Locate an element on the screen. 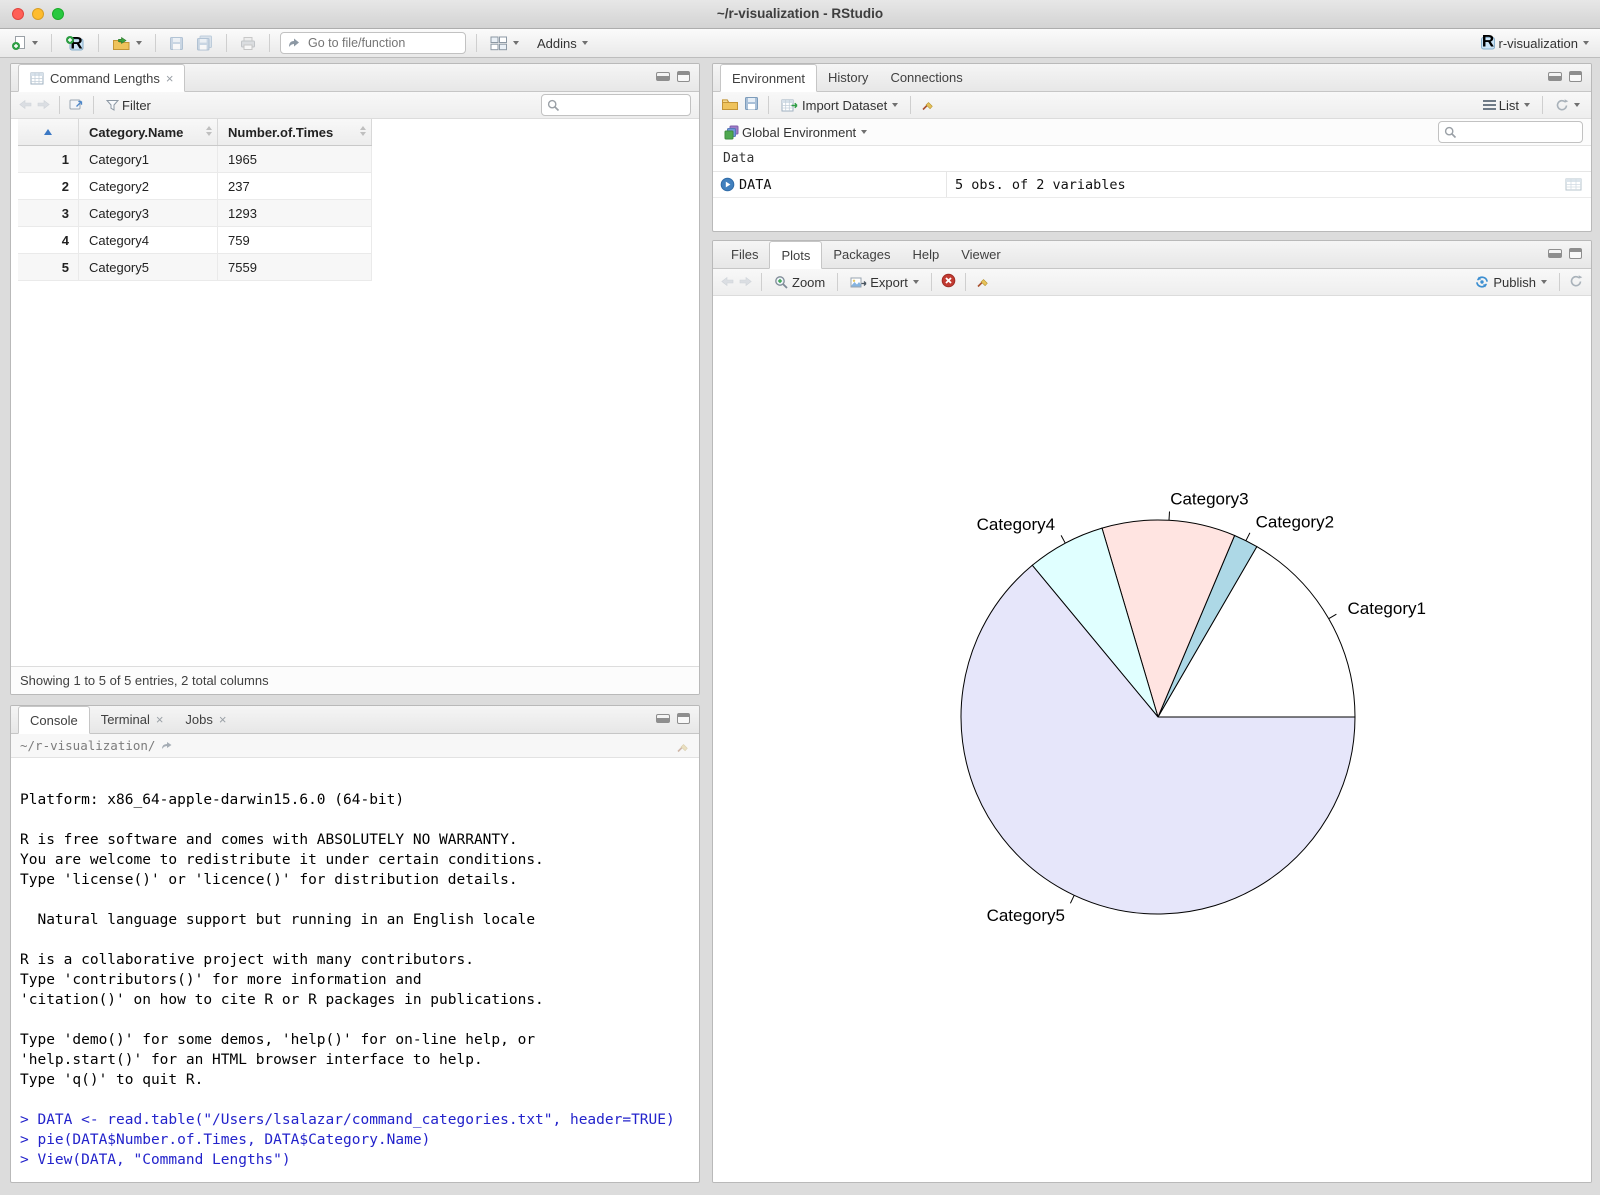  forward-button is located at coordinates (43, 105).